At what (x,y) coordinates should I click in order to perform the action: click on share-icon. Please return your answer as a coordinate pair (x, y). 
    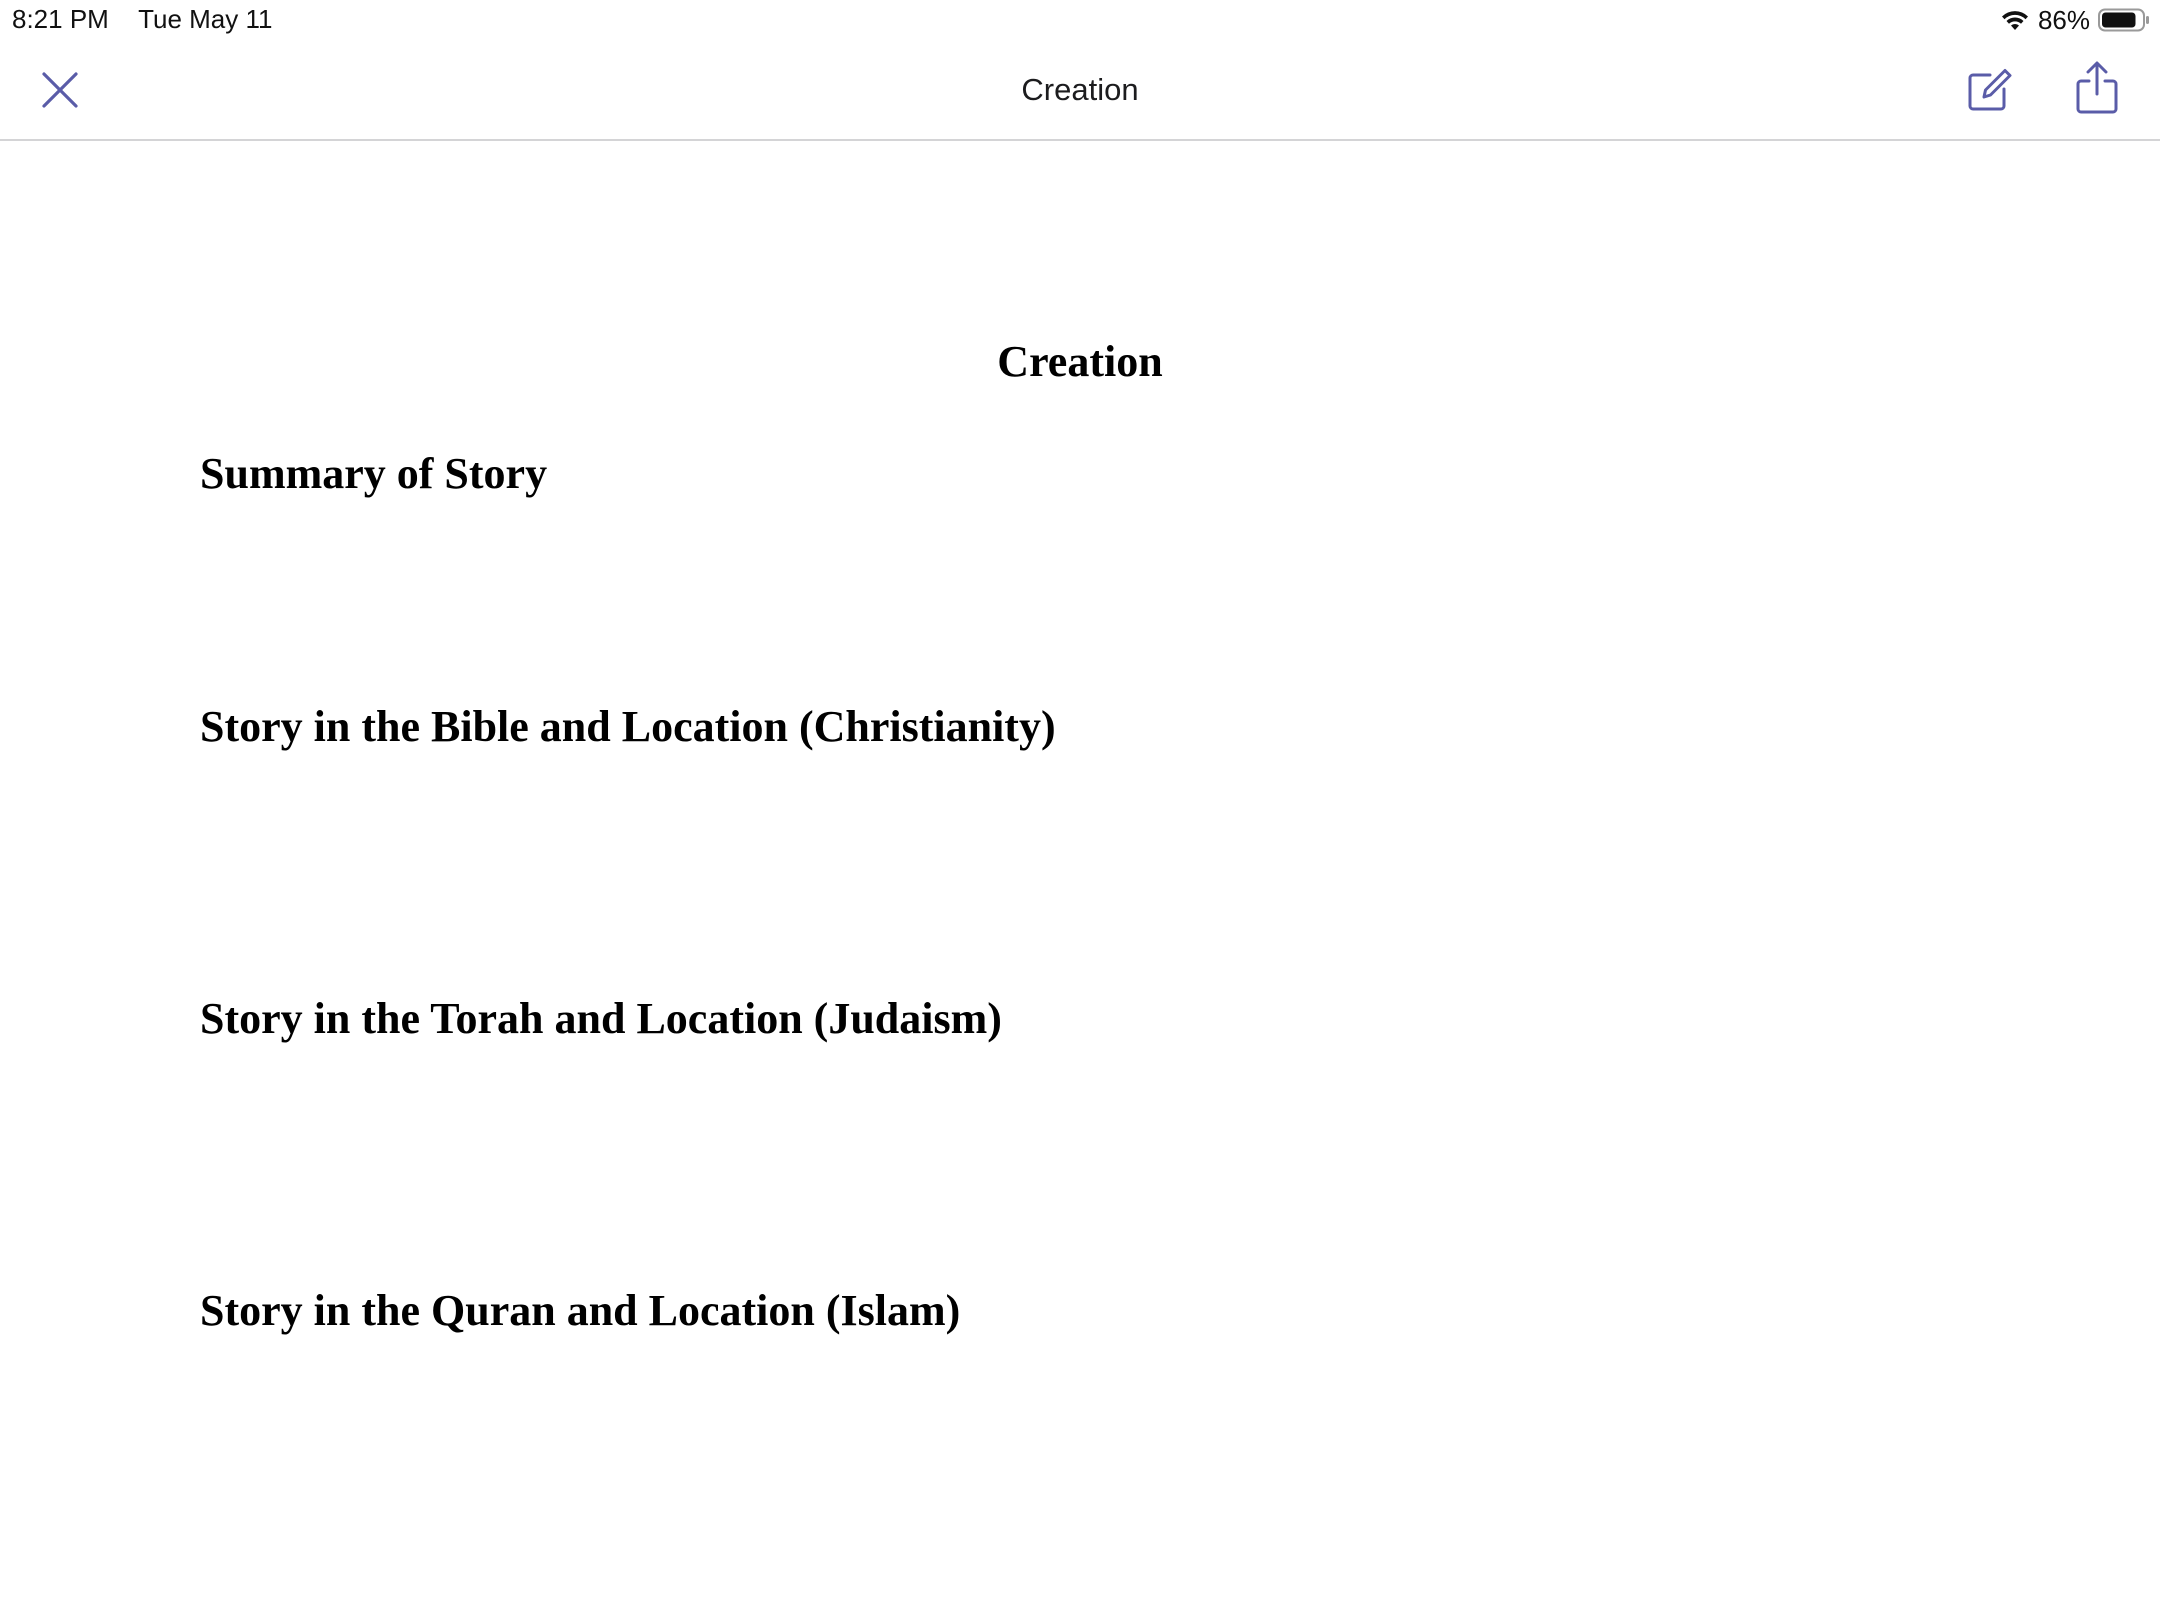
    Looking at the image, I should click on (2097, 90).